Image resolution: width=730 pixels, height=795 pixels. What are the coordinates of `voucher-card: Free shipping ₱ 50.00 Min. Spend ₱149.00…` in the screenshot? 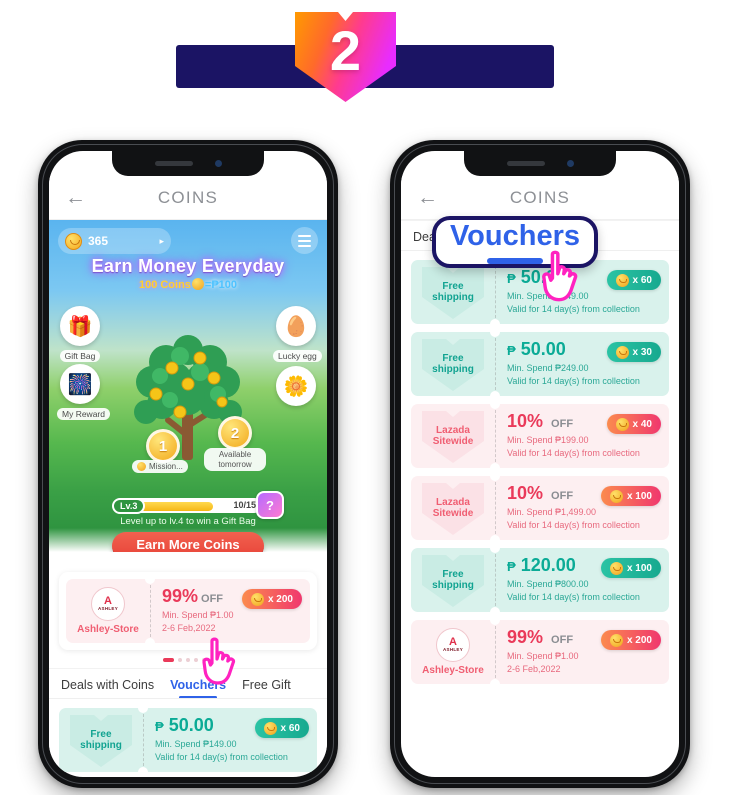 It's located at (188, 740).